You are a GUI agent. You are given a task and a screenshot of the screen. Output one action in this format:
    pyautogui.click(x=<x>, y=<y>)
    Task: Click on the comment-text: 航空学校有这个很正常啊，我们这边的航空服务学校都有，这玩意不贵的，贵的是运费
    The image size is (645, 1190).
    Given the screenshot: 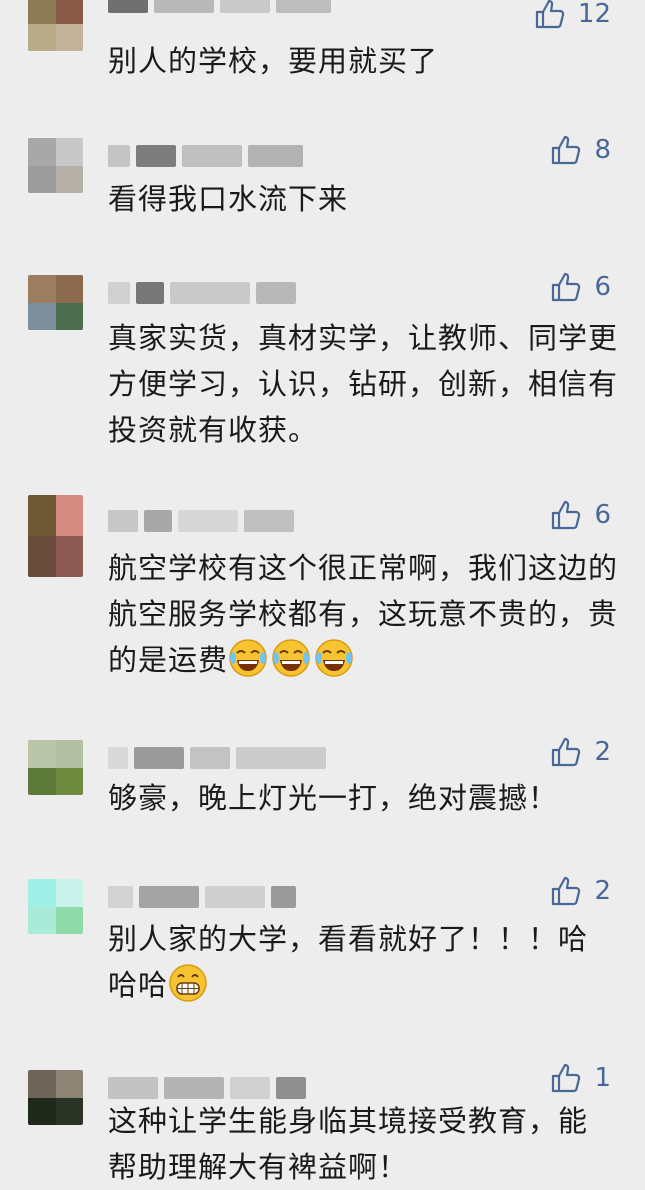 What is the action you would take?
    pyautogui.click(x=363, y=614)
    